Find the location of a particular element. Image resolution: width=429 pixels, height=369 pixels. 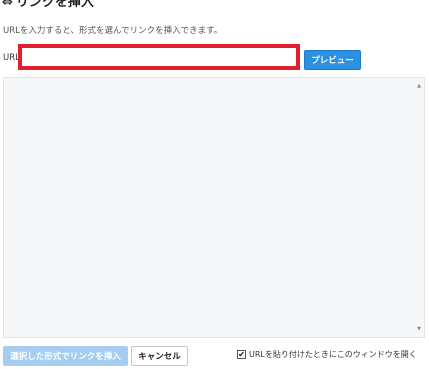

insert-link-button: 選択した形式でリンクを挿入 is located at coordinates (65, 356).